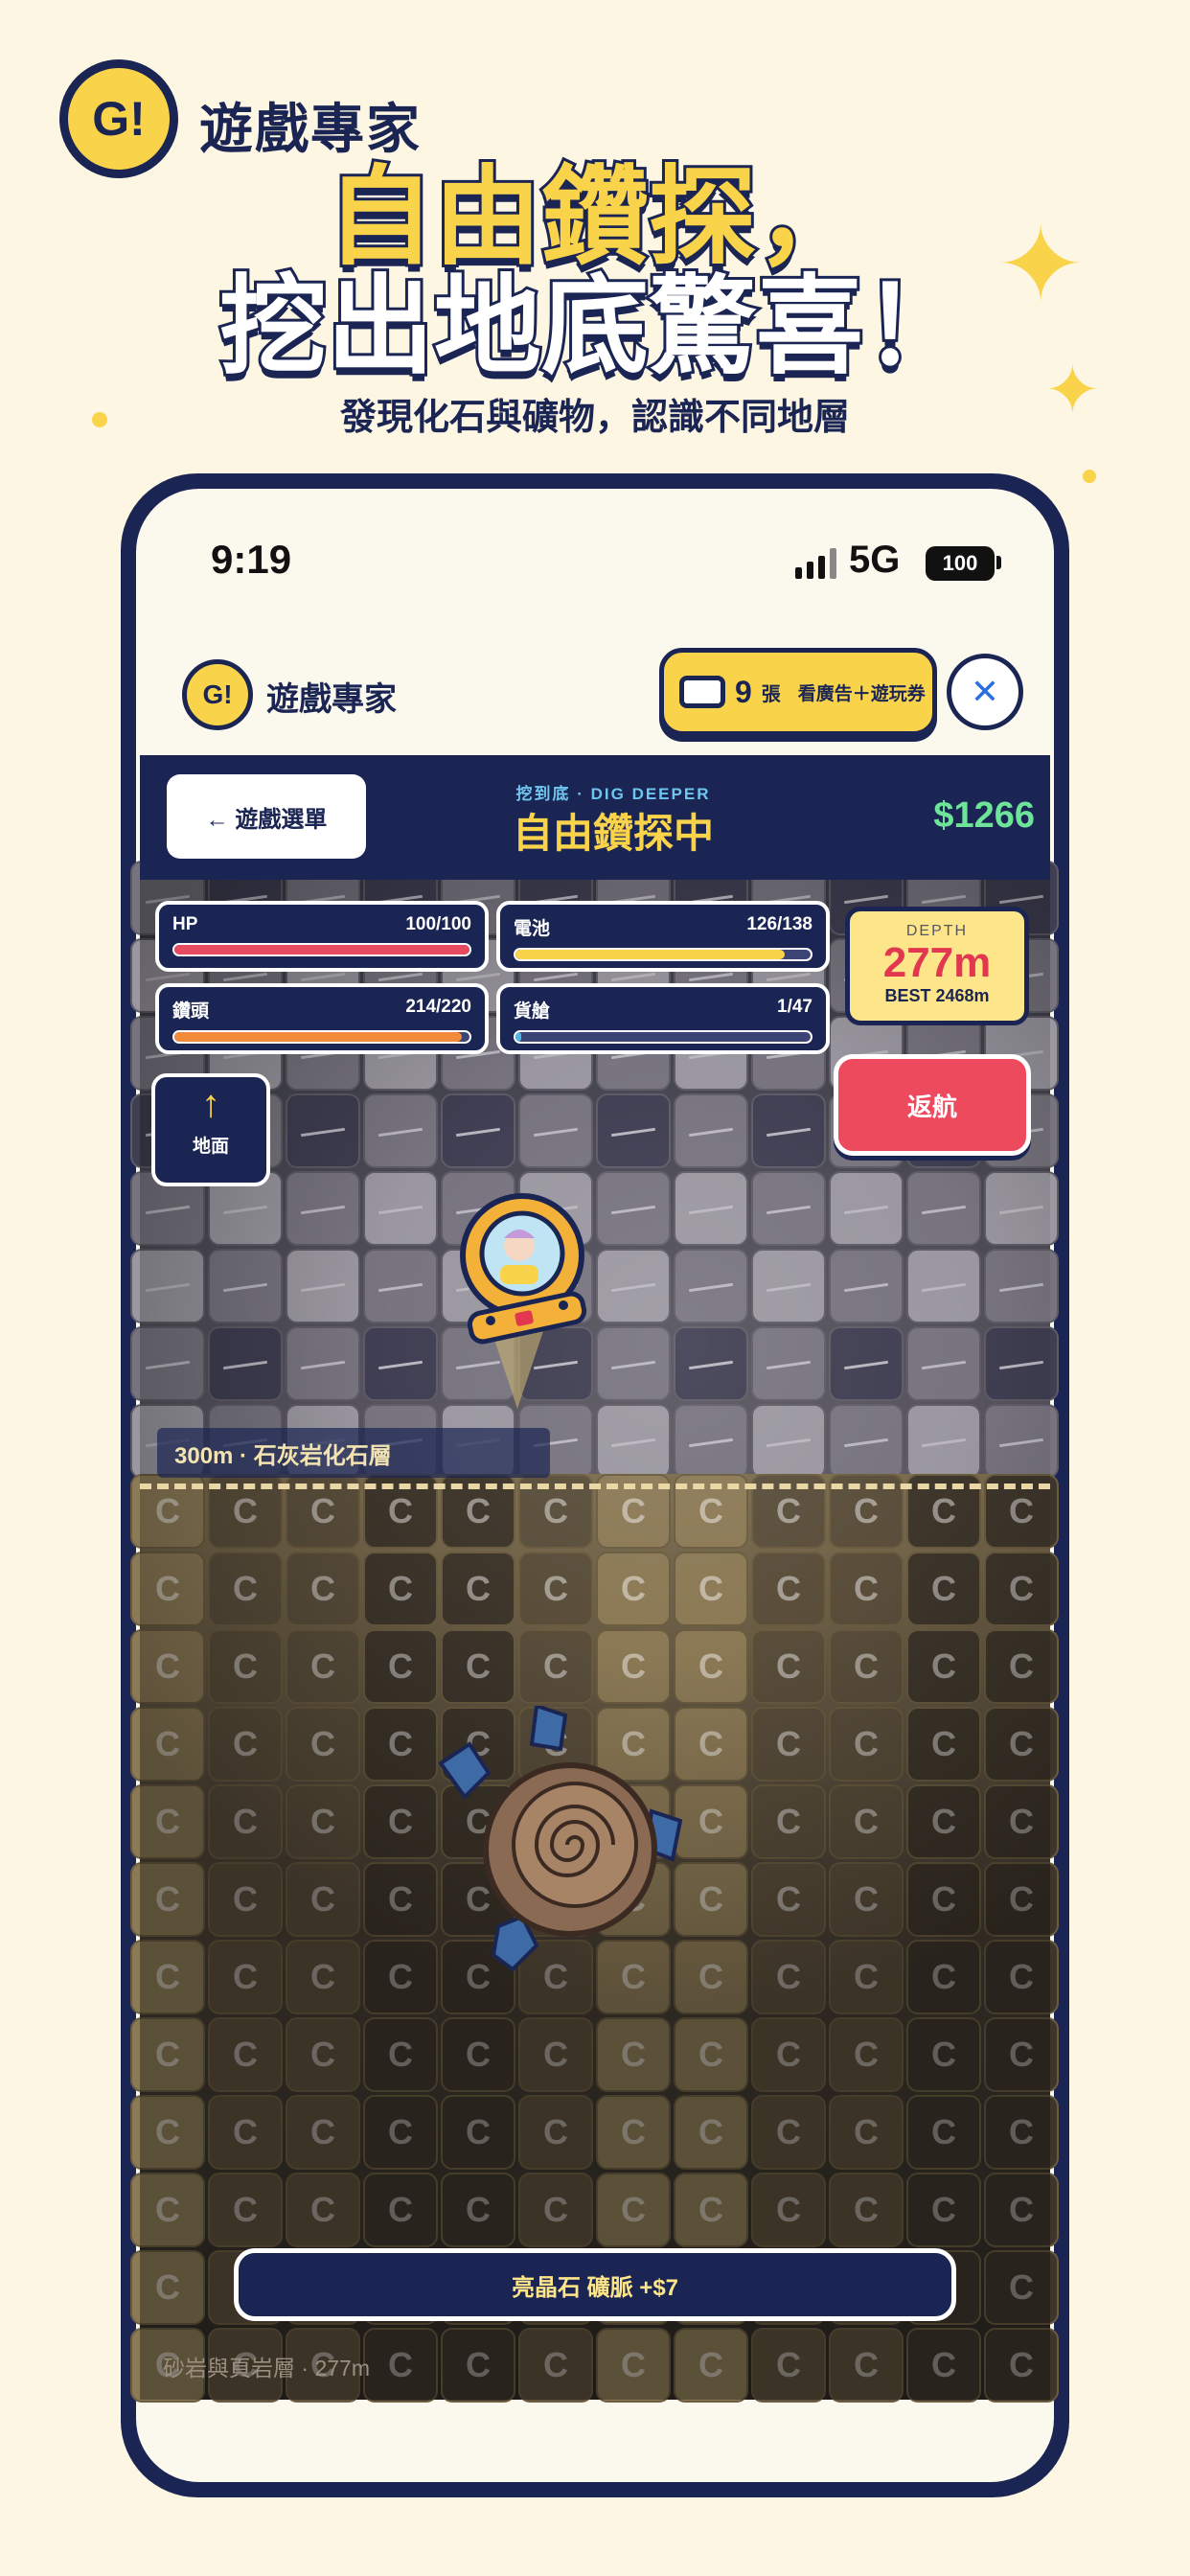  What do you see at coordinates (518, 1037) in the screenshot?
I see `cargo-fill` at bounding box center [518, 1037].